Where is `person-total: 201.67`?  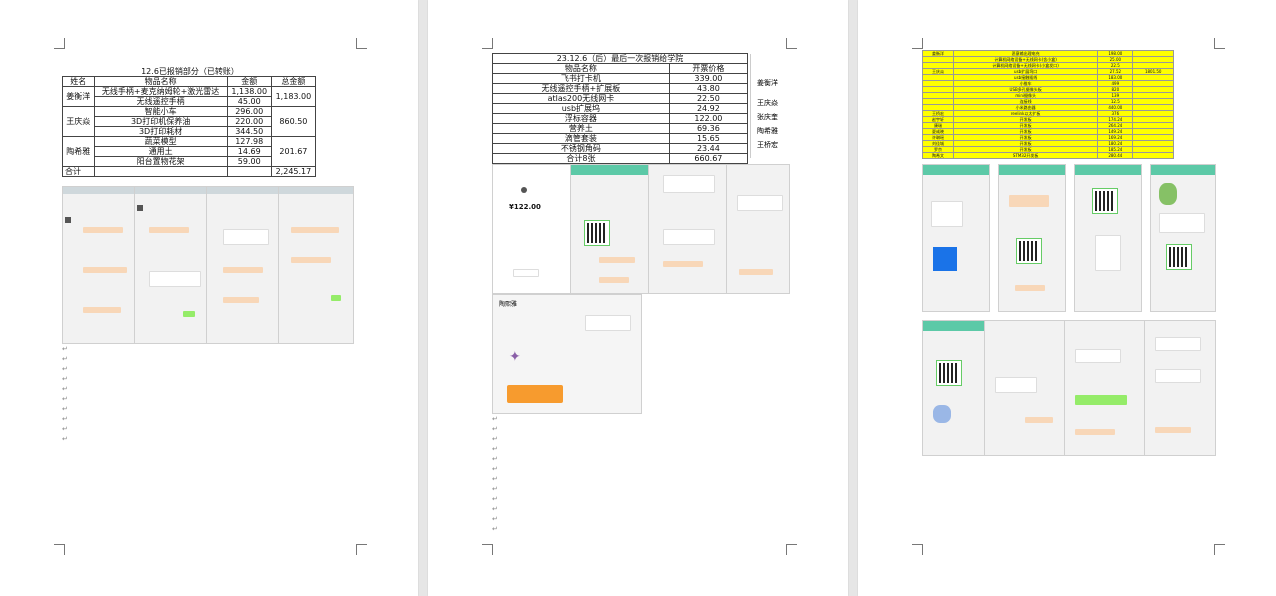
person-total: 201.67 is located at coordinates (293, 151).